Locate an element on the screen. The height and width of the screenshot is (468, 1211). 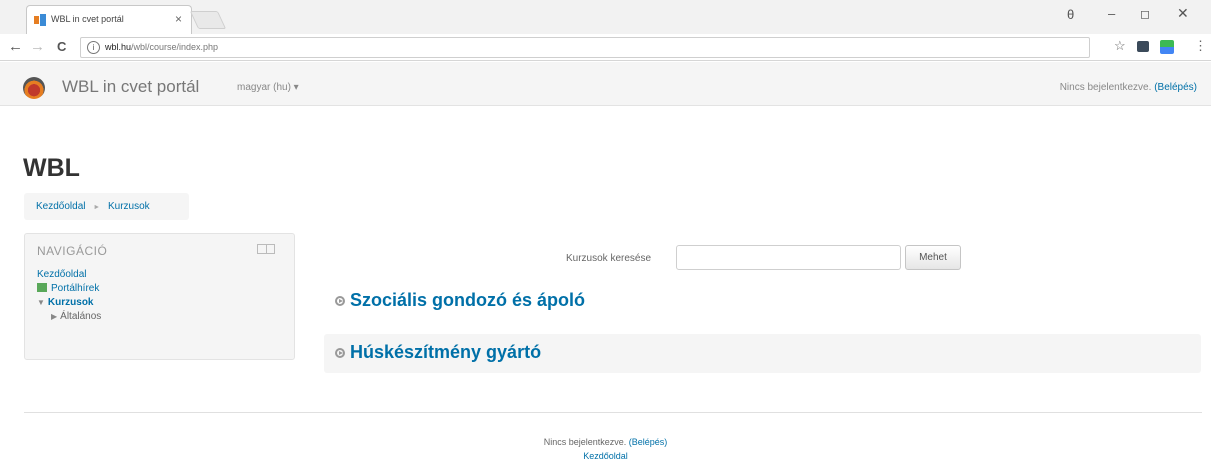
login-info: Nincs bejelentkezve. (Belépés) is located at coordinates (1128, 87).